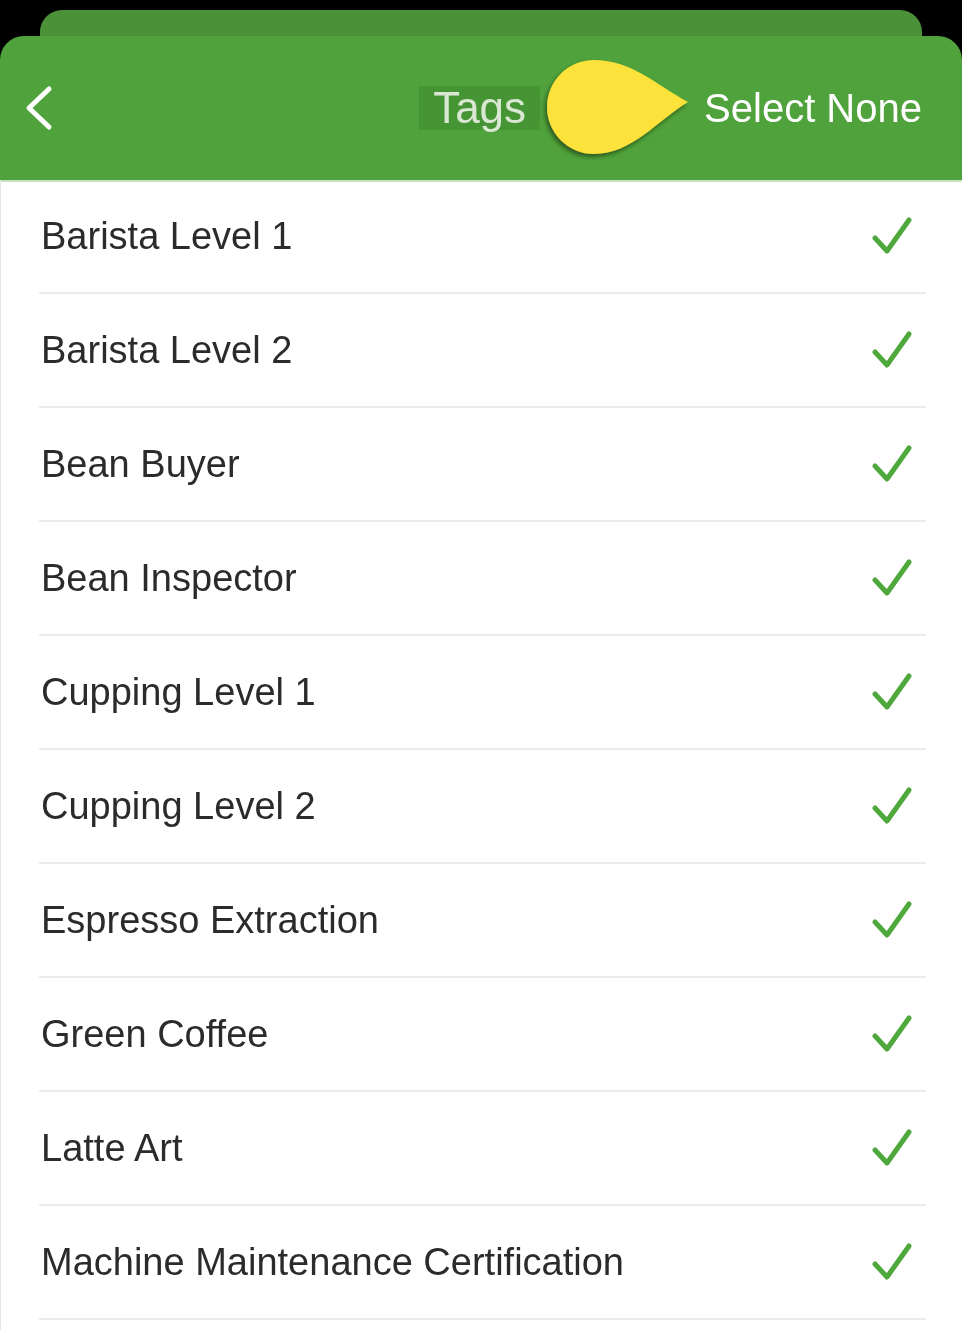 The width and height of the screenshot is (962, 1330). I want to click on tag-list-item: Machine Maintenance Certification, so click(482, 1263).